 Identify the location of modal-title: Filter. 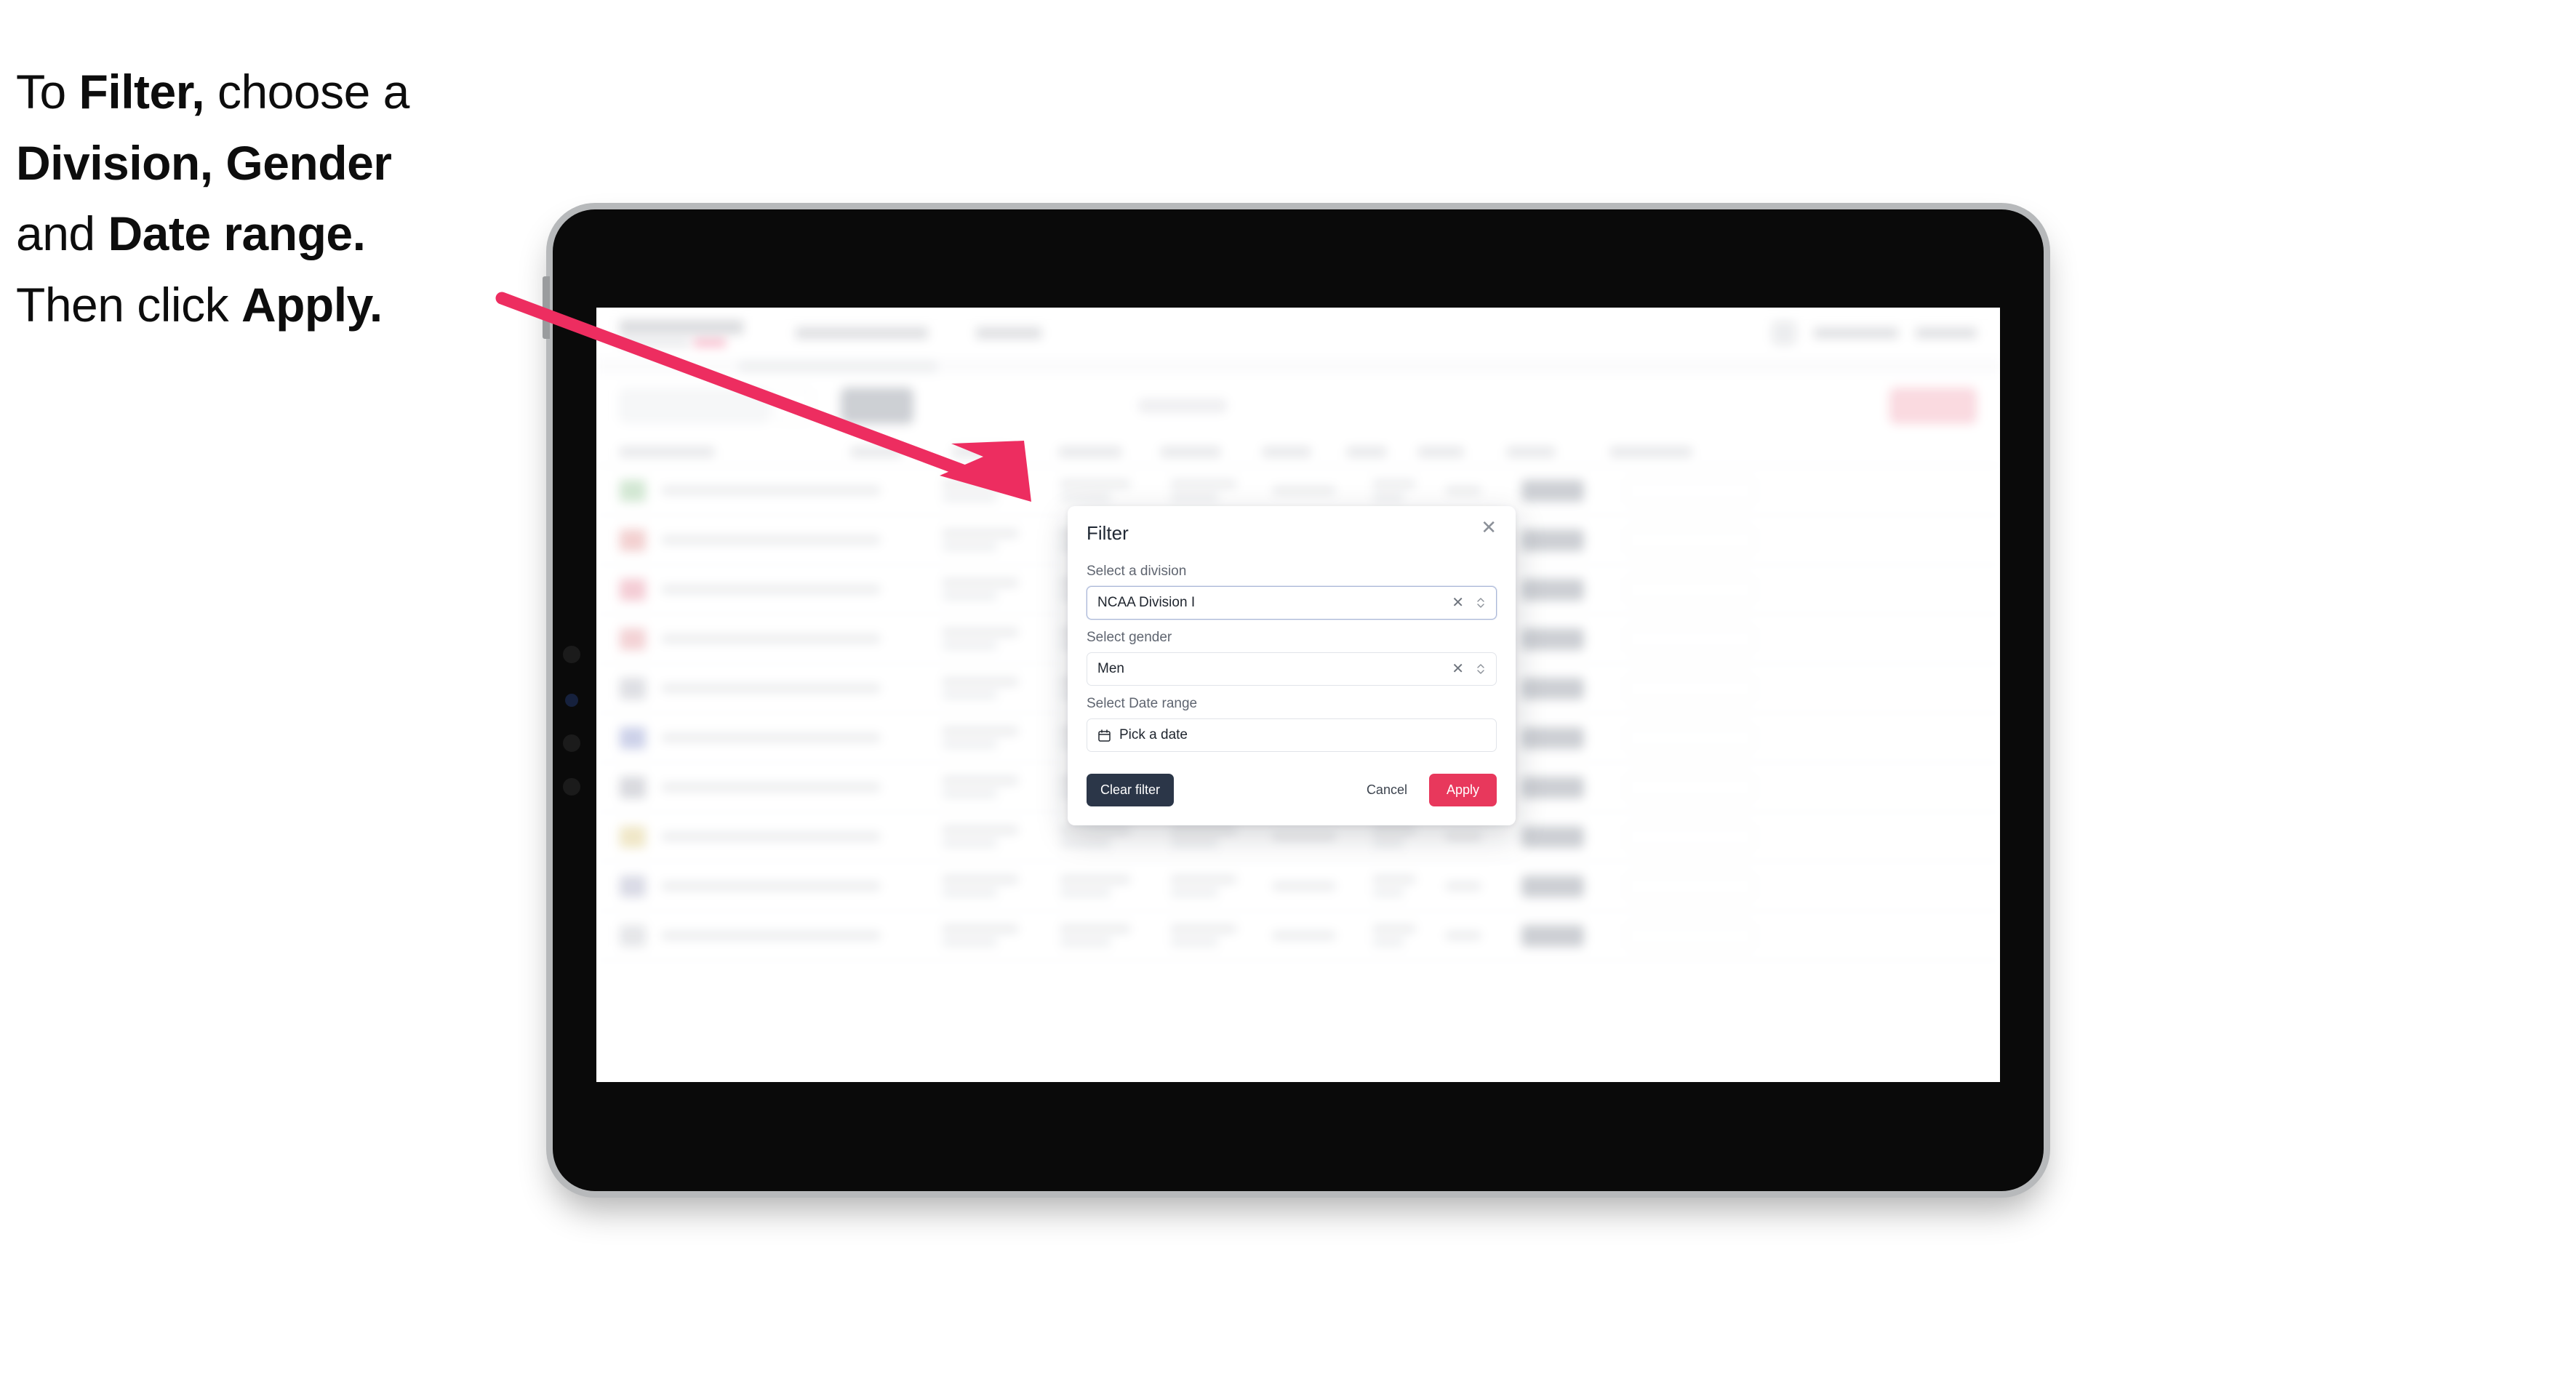
(1108, 533).